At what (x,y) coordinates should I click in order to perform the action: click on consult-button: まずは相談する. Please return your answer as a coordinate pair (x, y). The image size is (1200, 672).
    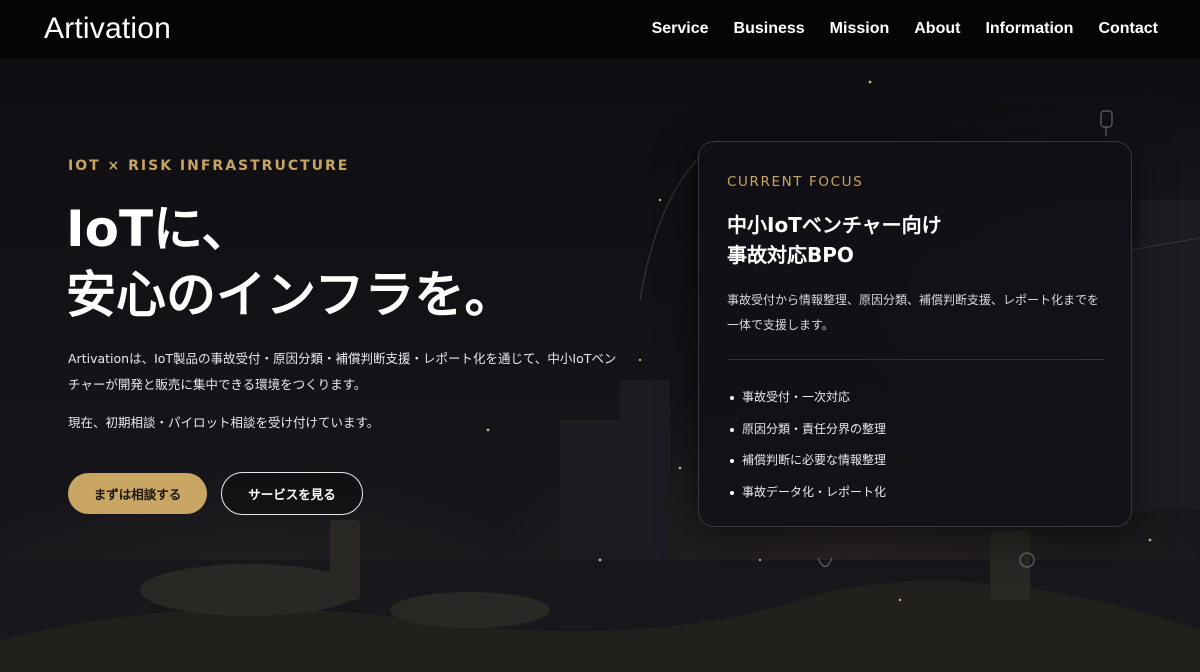
    Looking at the image, I should click on (137, 493).